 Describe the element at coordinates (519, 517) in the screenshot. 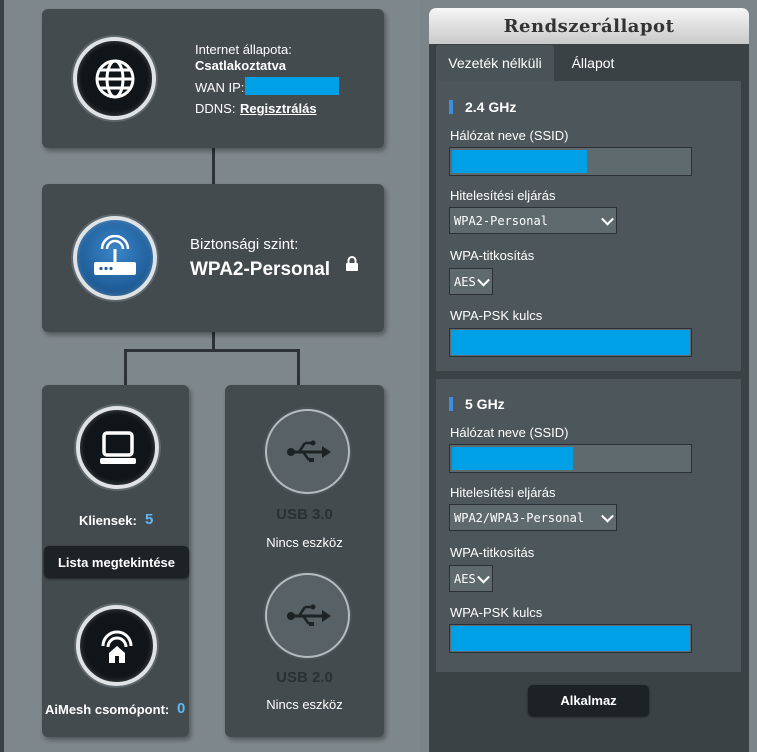

I see `auth-method-value: WPA2/WPA3-Personal` at that location.